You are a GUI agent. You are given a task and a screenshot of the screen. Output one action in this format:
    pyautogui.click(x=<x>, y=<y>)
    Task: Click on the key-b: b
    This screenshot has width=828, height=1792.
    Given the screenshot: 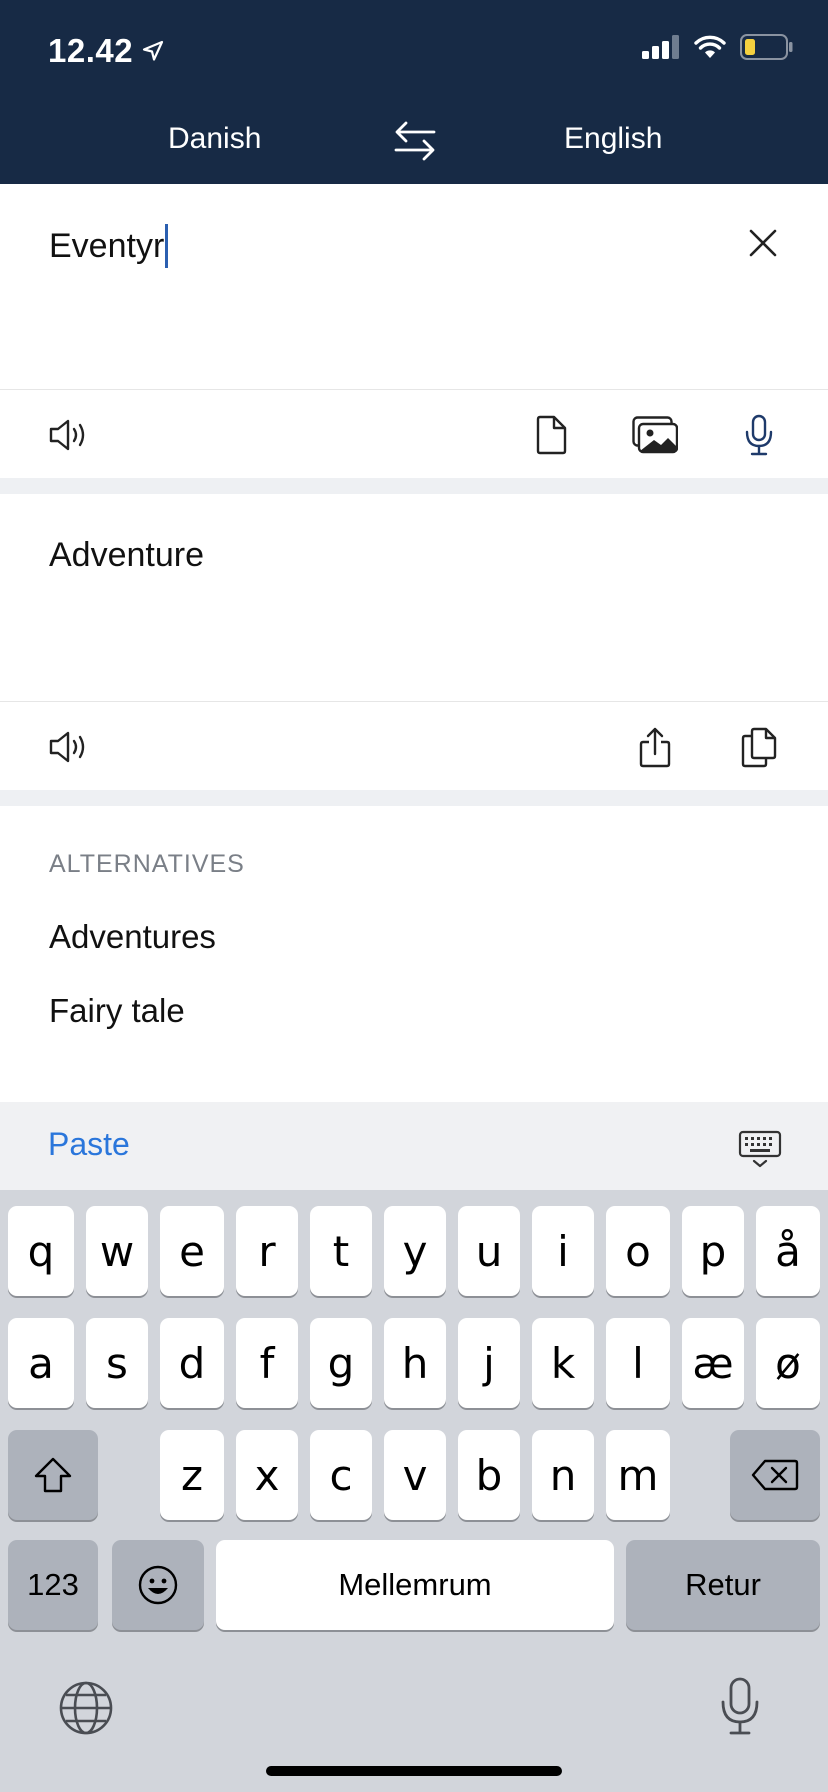 What is the action you would take?
    pyautogui.click(x=489, y=1475)
    